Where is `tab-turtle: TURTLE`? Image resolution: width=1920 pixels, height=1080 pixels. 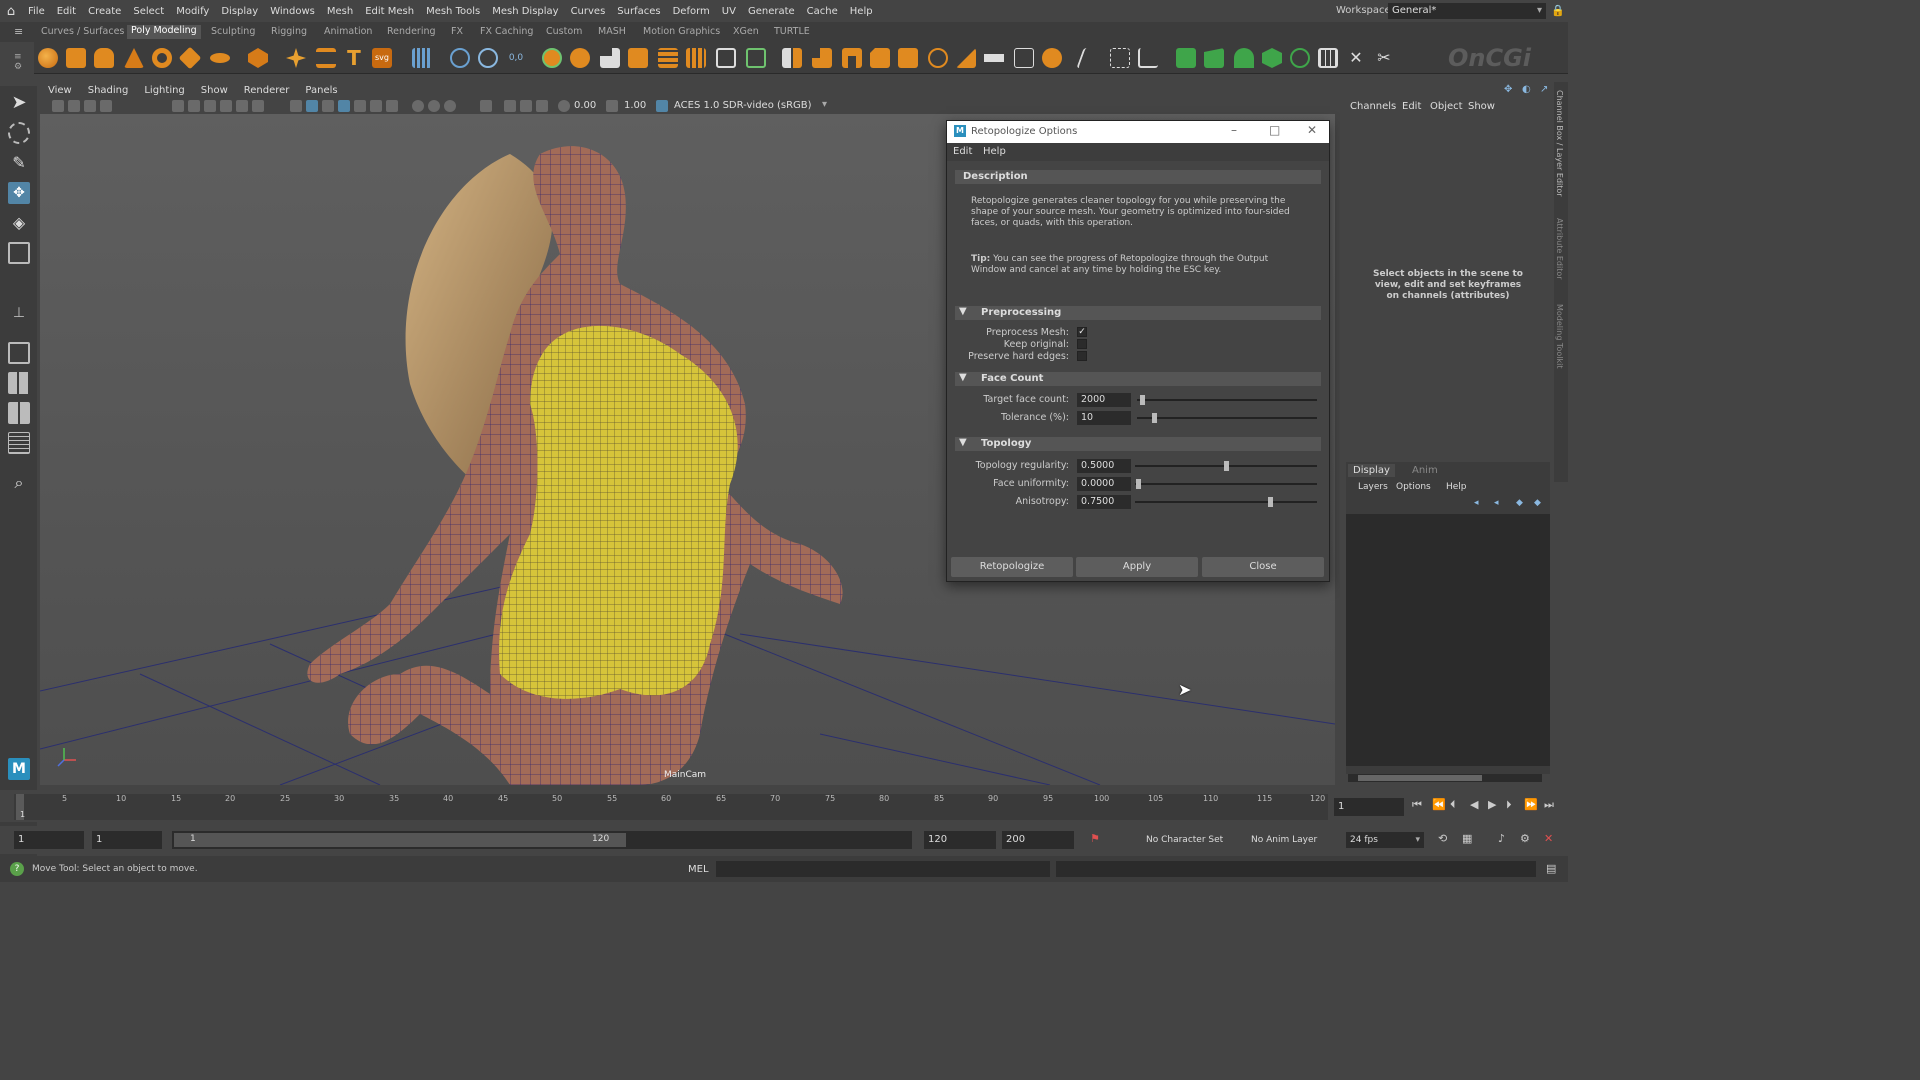 tab-turtle: TURTLE is located at coordinates (792, 31).